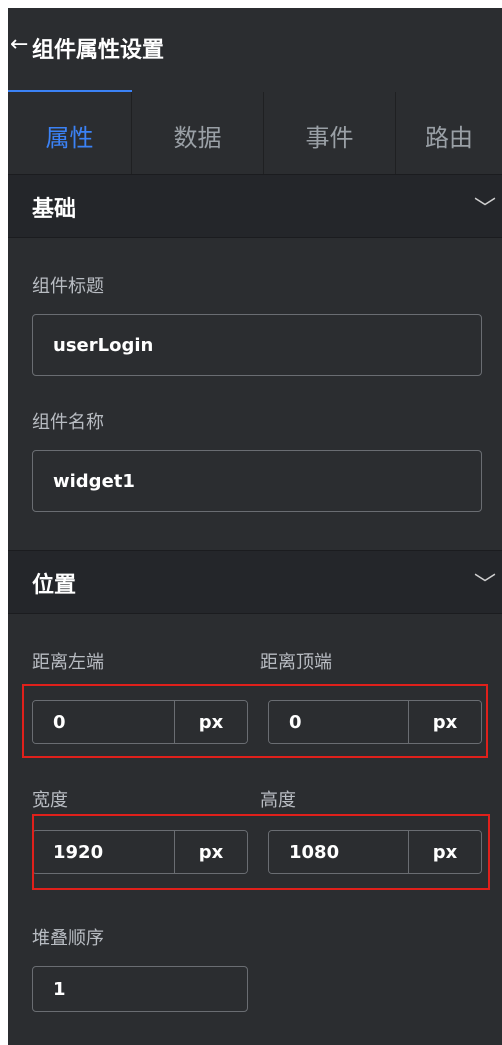 Image resolution: width=502 pixels, height=1045 pixels. What do you see at coordinates (98, 50) in the screenshot?
I see `panel-title: 组件属性设置` at bounding box center [98, 50].